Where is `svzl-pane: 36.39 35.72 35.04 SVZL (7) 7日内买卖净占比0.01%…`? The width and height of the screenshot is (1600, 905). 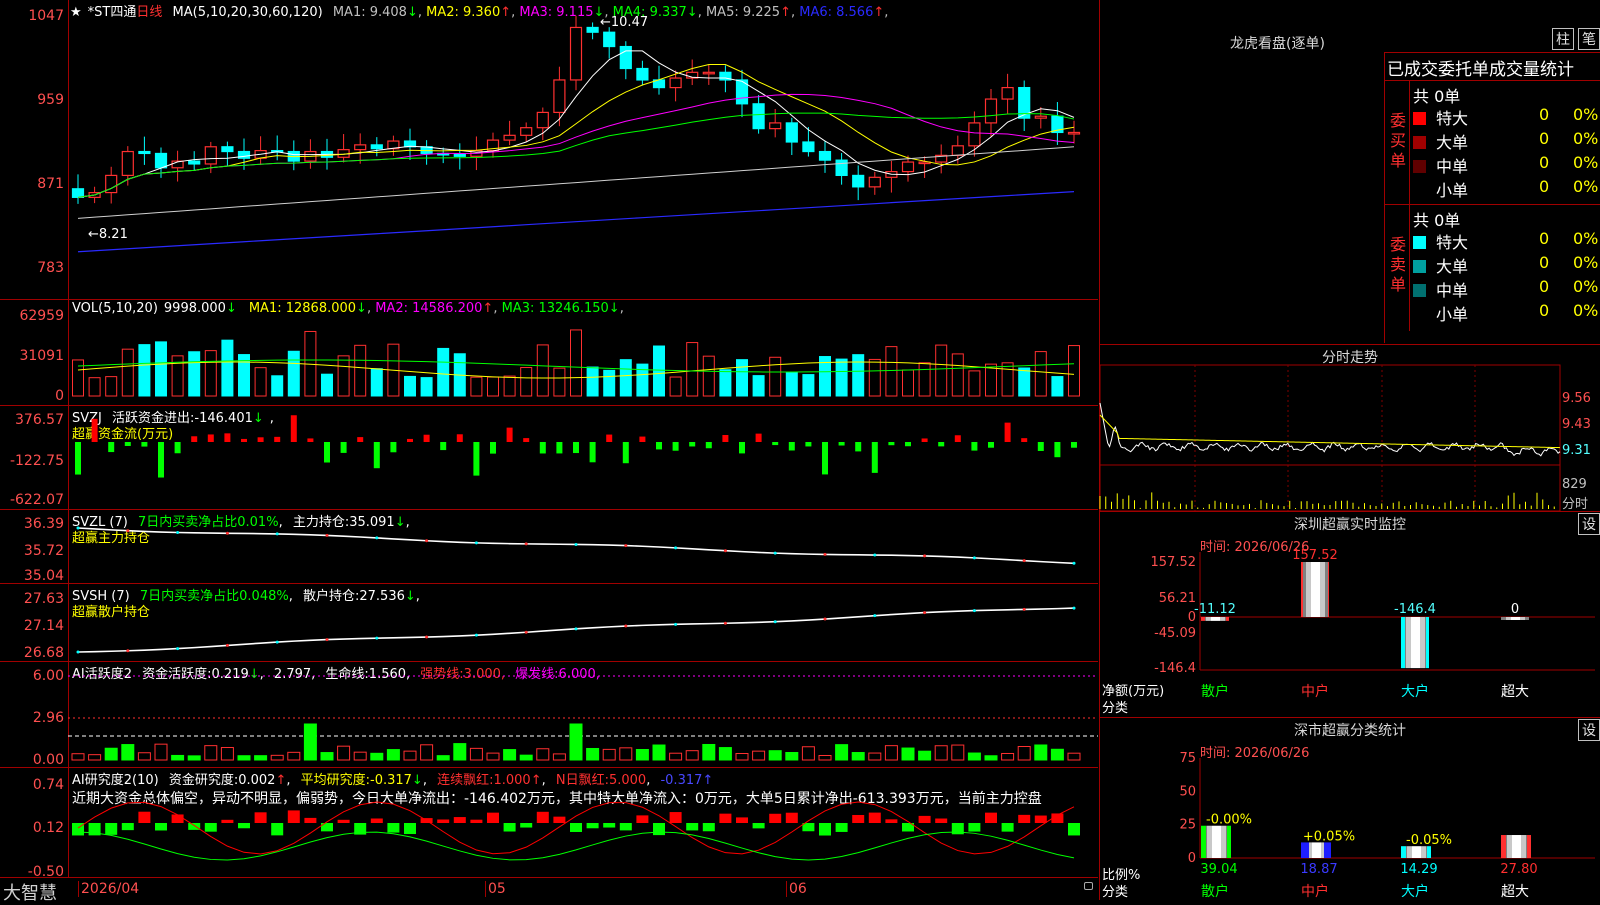
svzl-pane: 36.39 35.72 35.04 SVZL (7) 7日内买卖净占比0.01%… is located at coordinates (549, 547).